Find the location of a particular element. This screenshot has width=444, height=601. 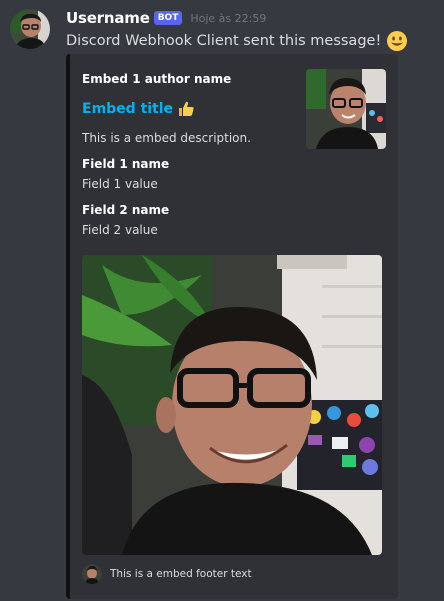

bot-badge: BOT is located at coordinates (168, 18).